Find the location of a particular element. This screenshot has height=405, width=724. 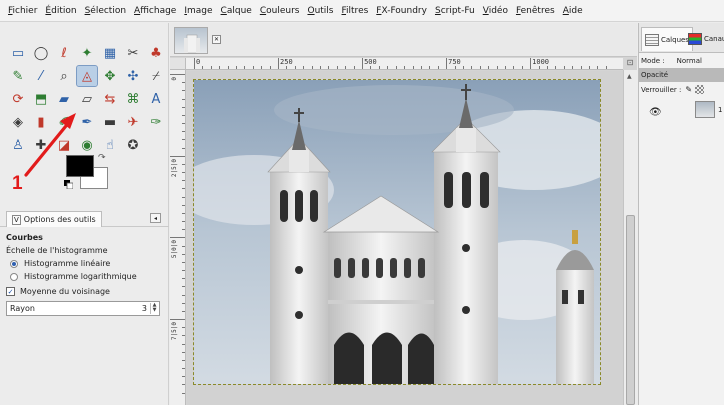

layer-row: 👁 1 is located at coordinates (681, 110).